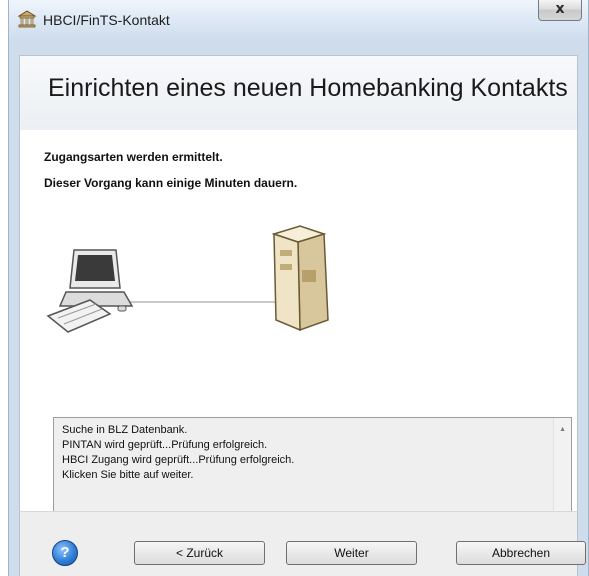 Image resolution: width=589 pixels, height=576 pixels. I want to click on status-message: Zugangsarten werden ermittelt., so click(133, 157).